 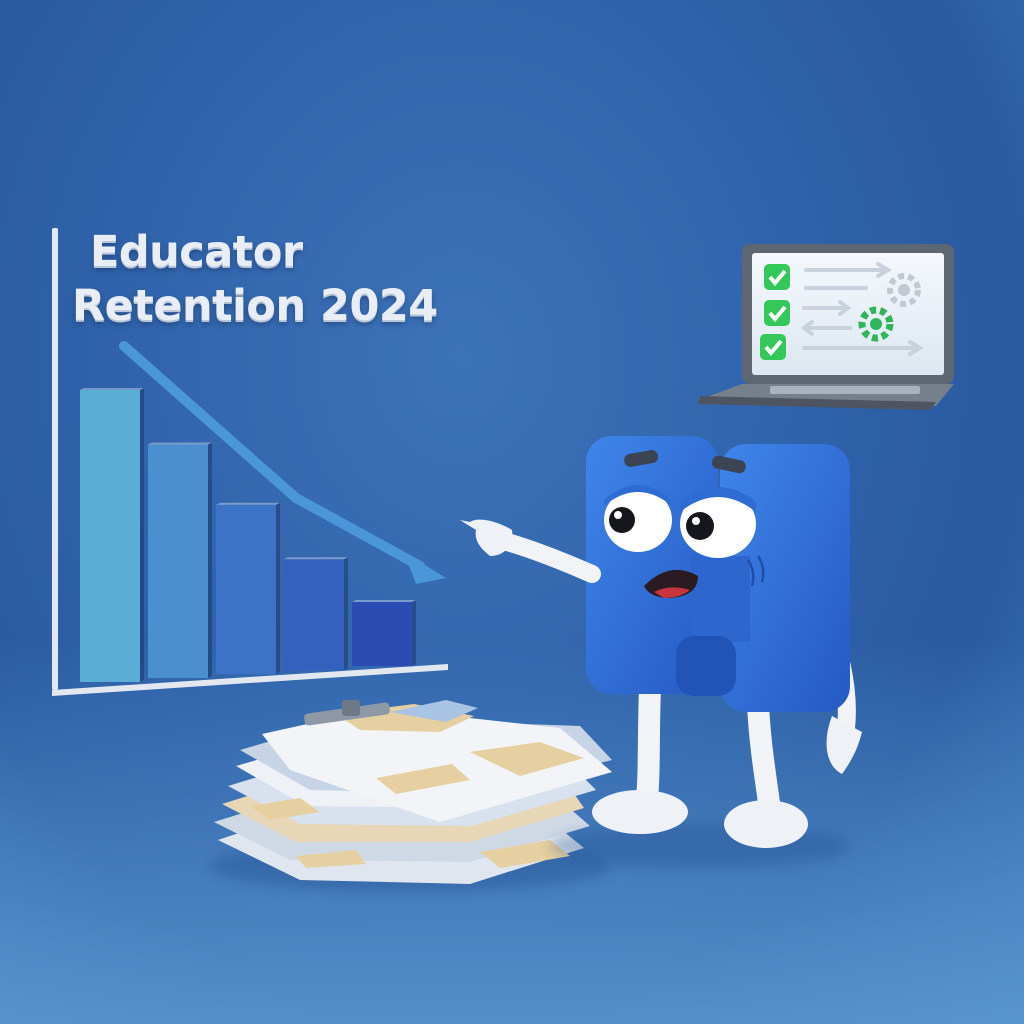 What do you see at coordinates (413, 792) in the screenshot?
I see `paper-stack` at bounding box center [413, 792].